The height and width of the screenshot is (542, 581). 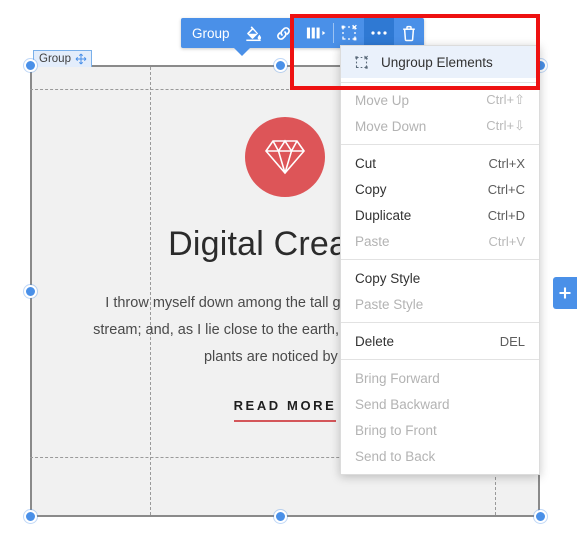 I want to click on menu-item-label: Send to Back, so click(x=395, y=456).